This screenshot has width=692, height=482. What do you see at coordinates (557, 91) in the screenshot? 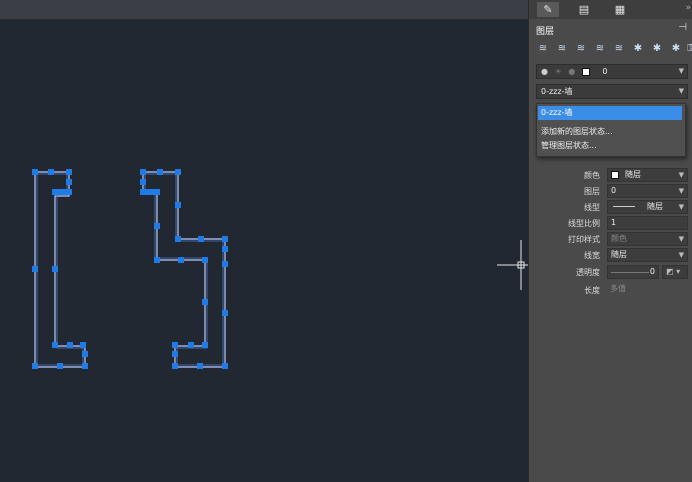
I see `layer-name-value: 0-zzz-墙` at bounding box center [557, 91].